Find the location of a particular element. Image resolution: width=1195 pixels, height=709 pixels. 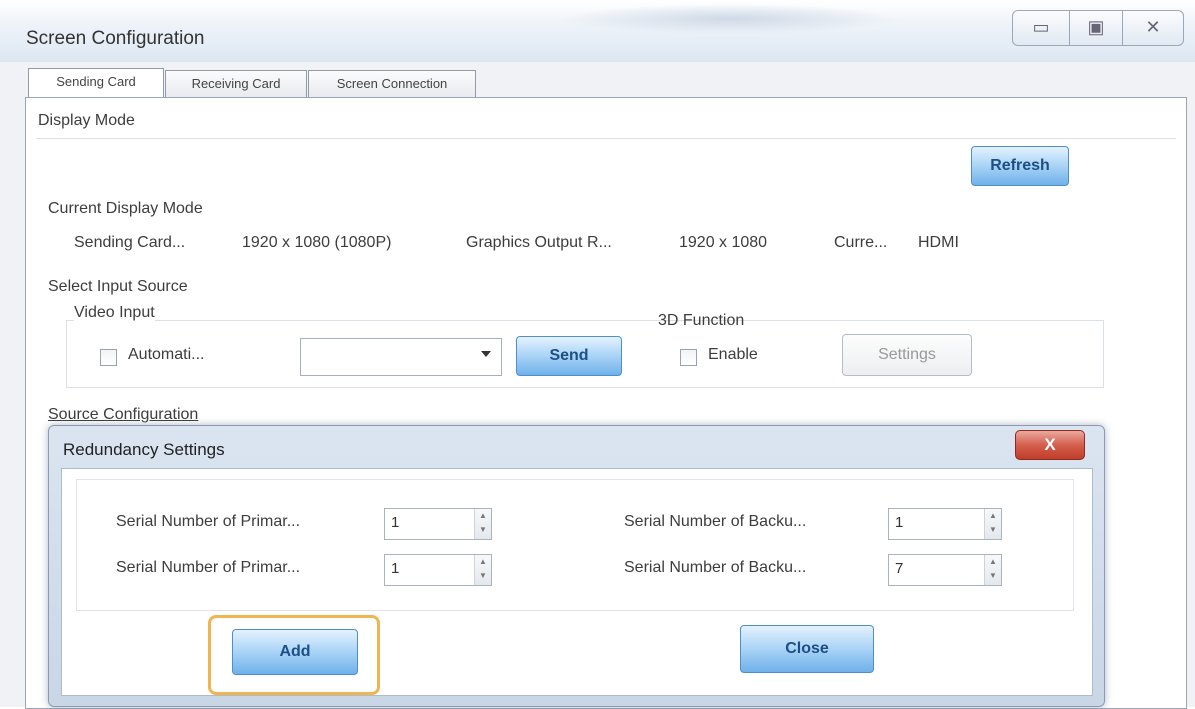

backup-serial-value-1: 1 is located at coordinates (899, 522).